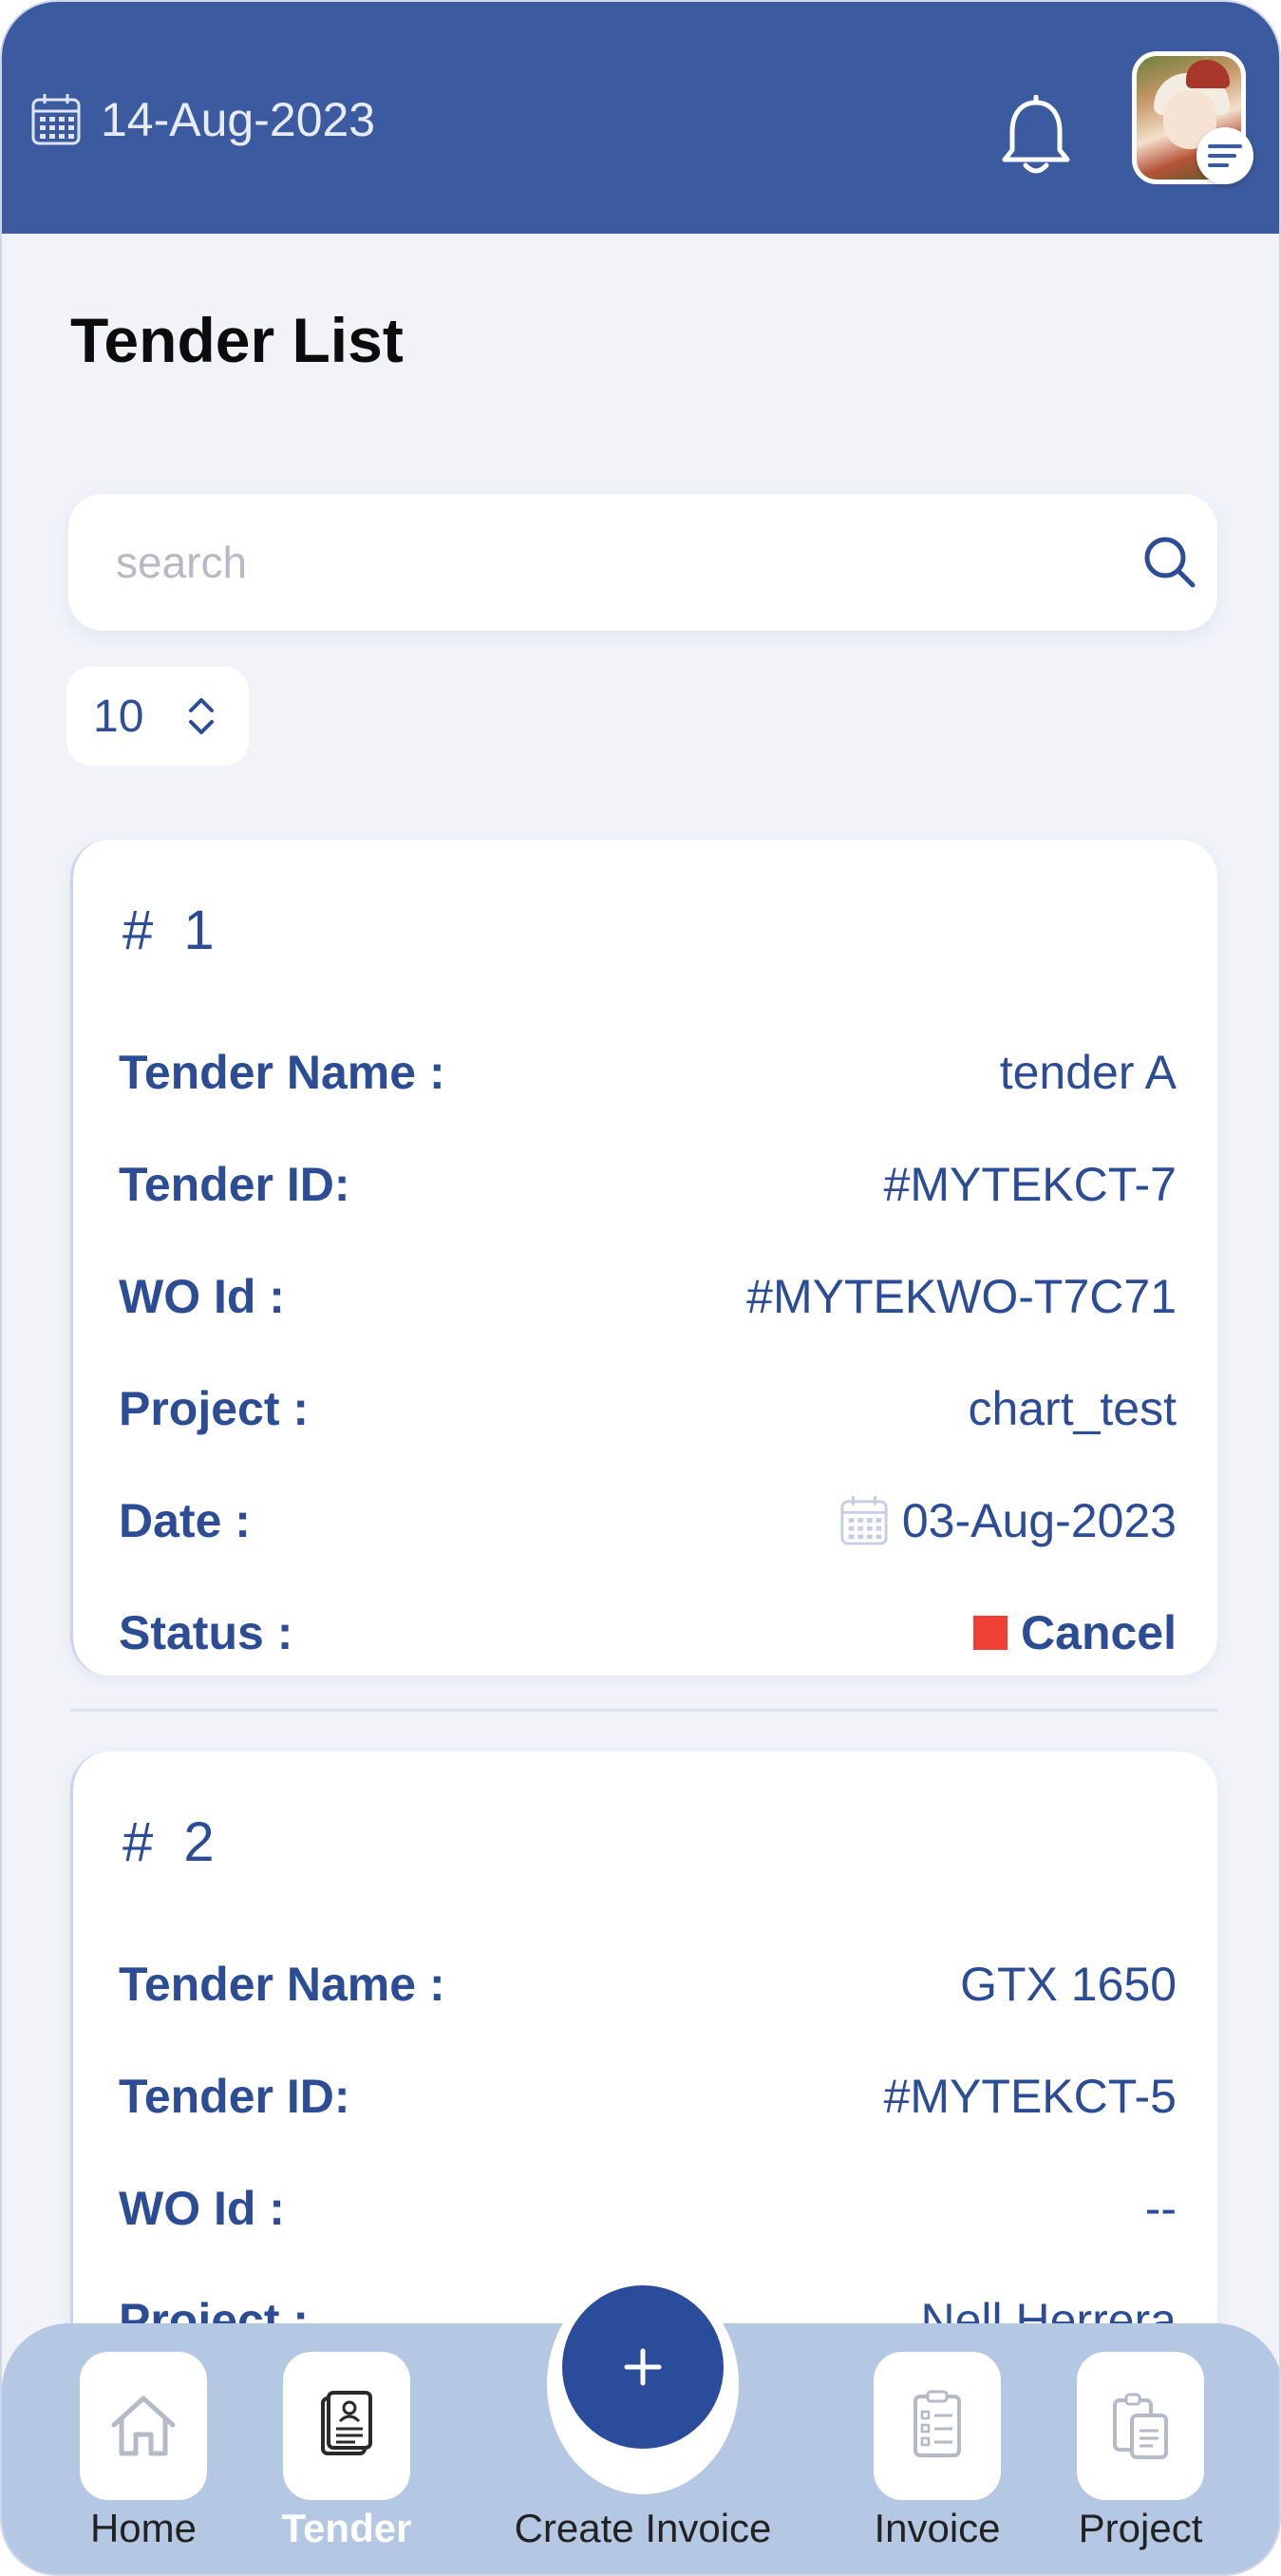 The width and height of the screenshot is (1281, 2576). Describe the element at coordinates (648, 1184) in the screenshot. I see `tender-id-row: Tender ID: #MYTEKCT-7` at that location.